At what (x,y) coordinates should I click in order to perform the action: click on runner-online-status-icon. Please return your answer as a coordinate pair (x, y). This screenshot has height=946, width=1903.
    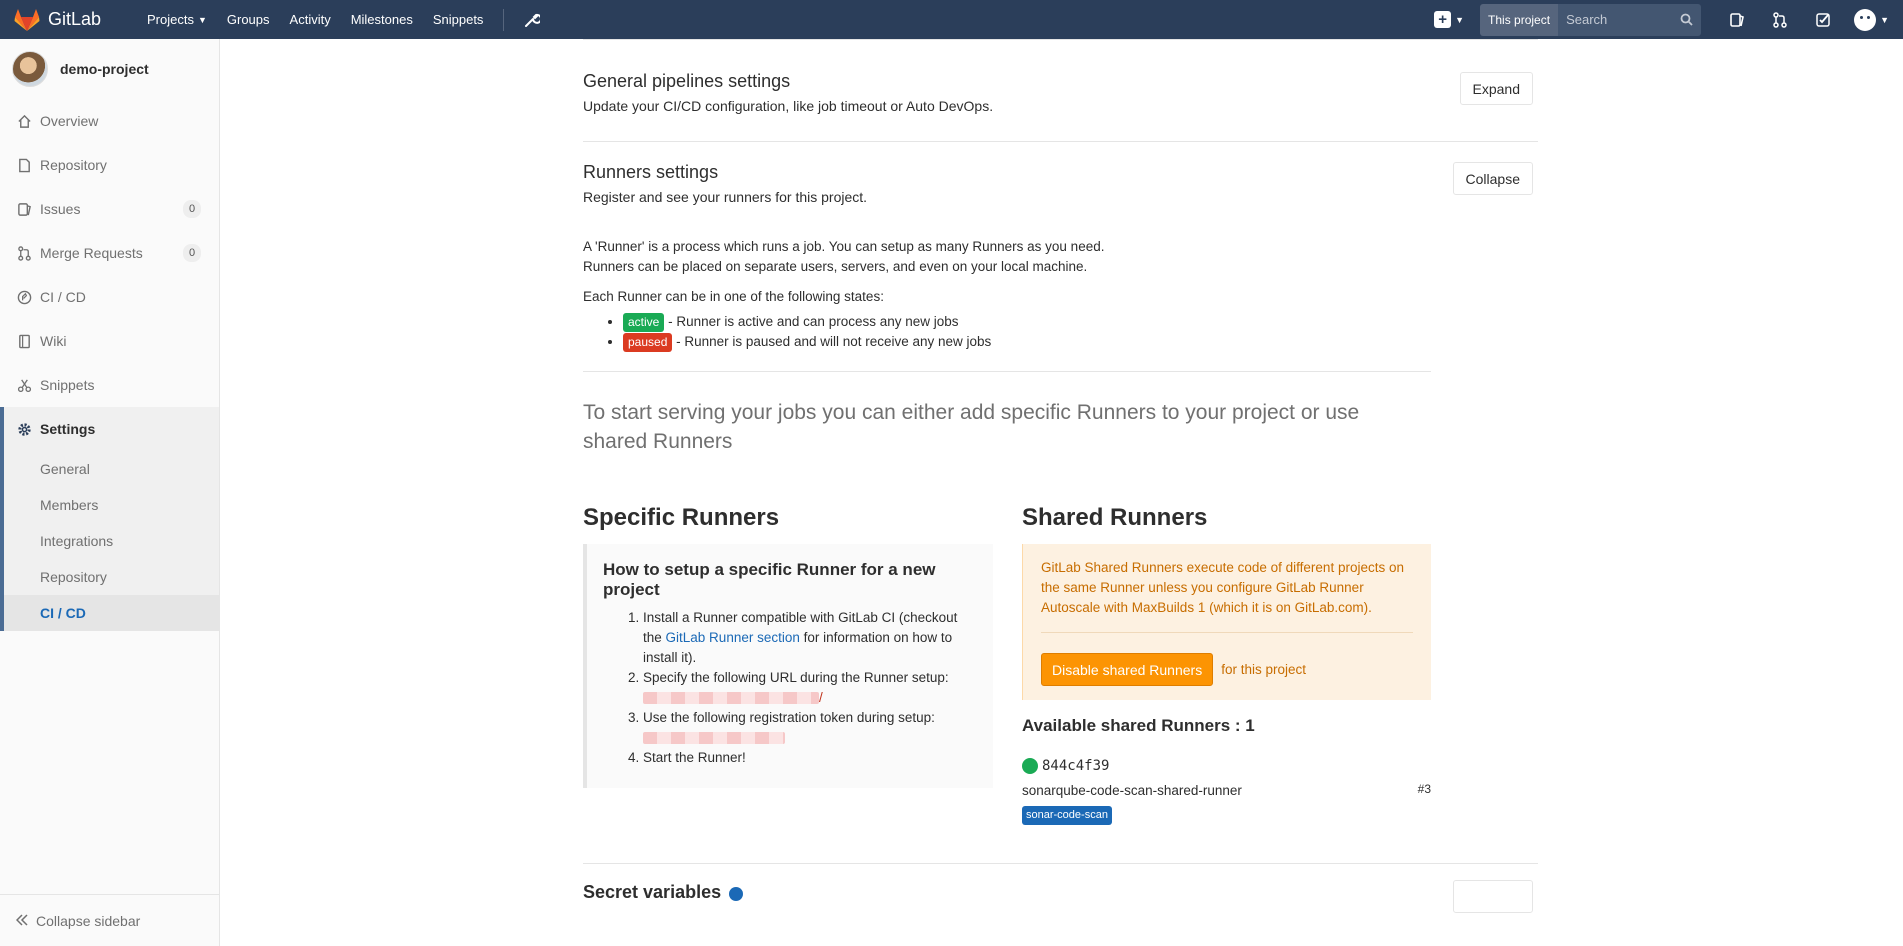
    Looking at the image, I should click on (1030, 766).